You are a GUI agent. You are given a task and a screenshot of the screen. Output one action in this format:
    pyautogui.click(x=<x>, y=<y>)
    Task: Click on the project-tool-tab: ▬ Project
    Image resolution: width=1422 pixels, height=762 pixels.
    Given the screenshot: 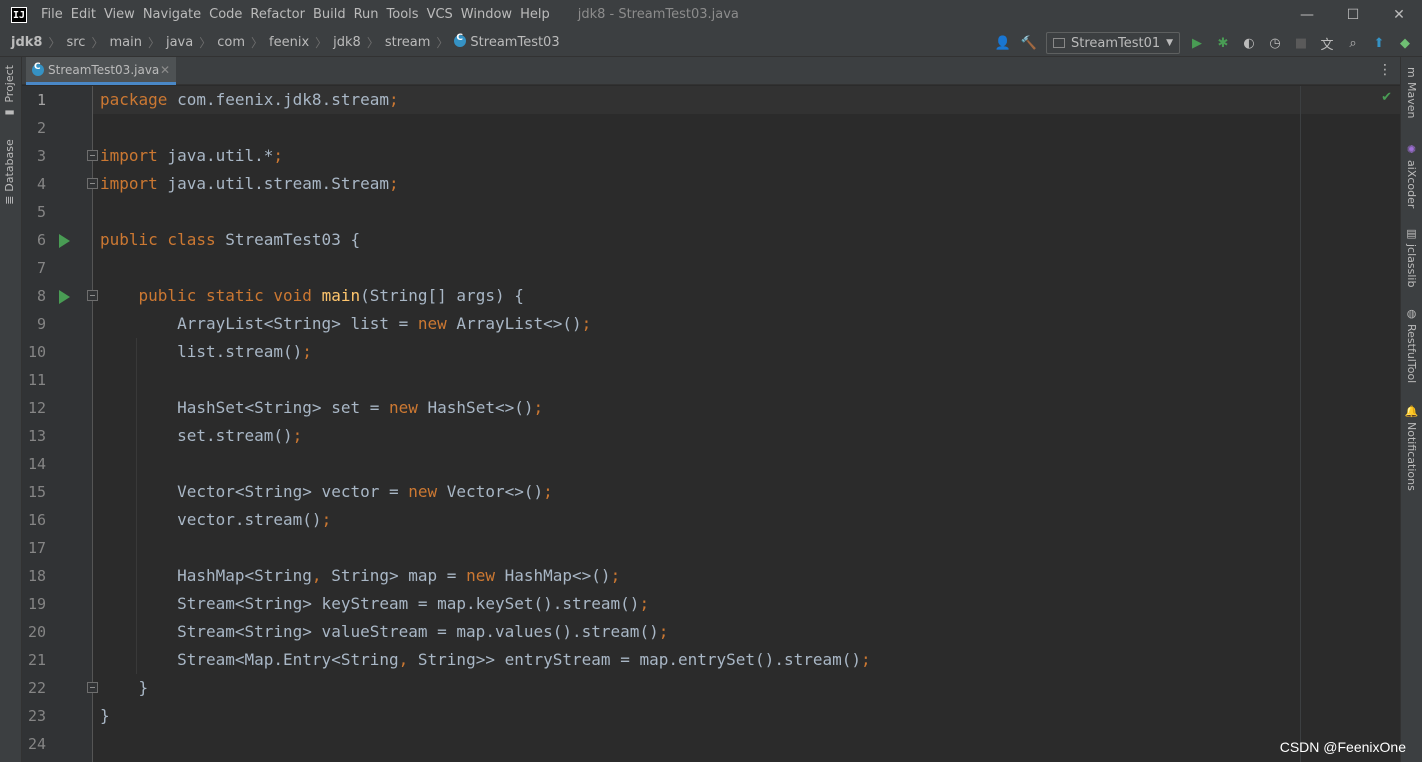 What is the action you would take?
    pyautogui.click(x=9, y=92)
    